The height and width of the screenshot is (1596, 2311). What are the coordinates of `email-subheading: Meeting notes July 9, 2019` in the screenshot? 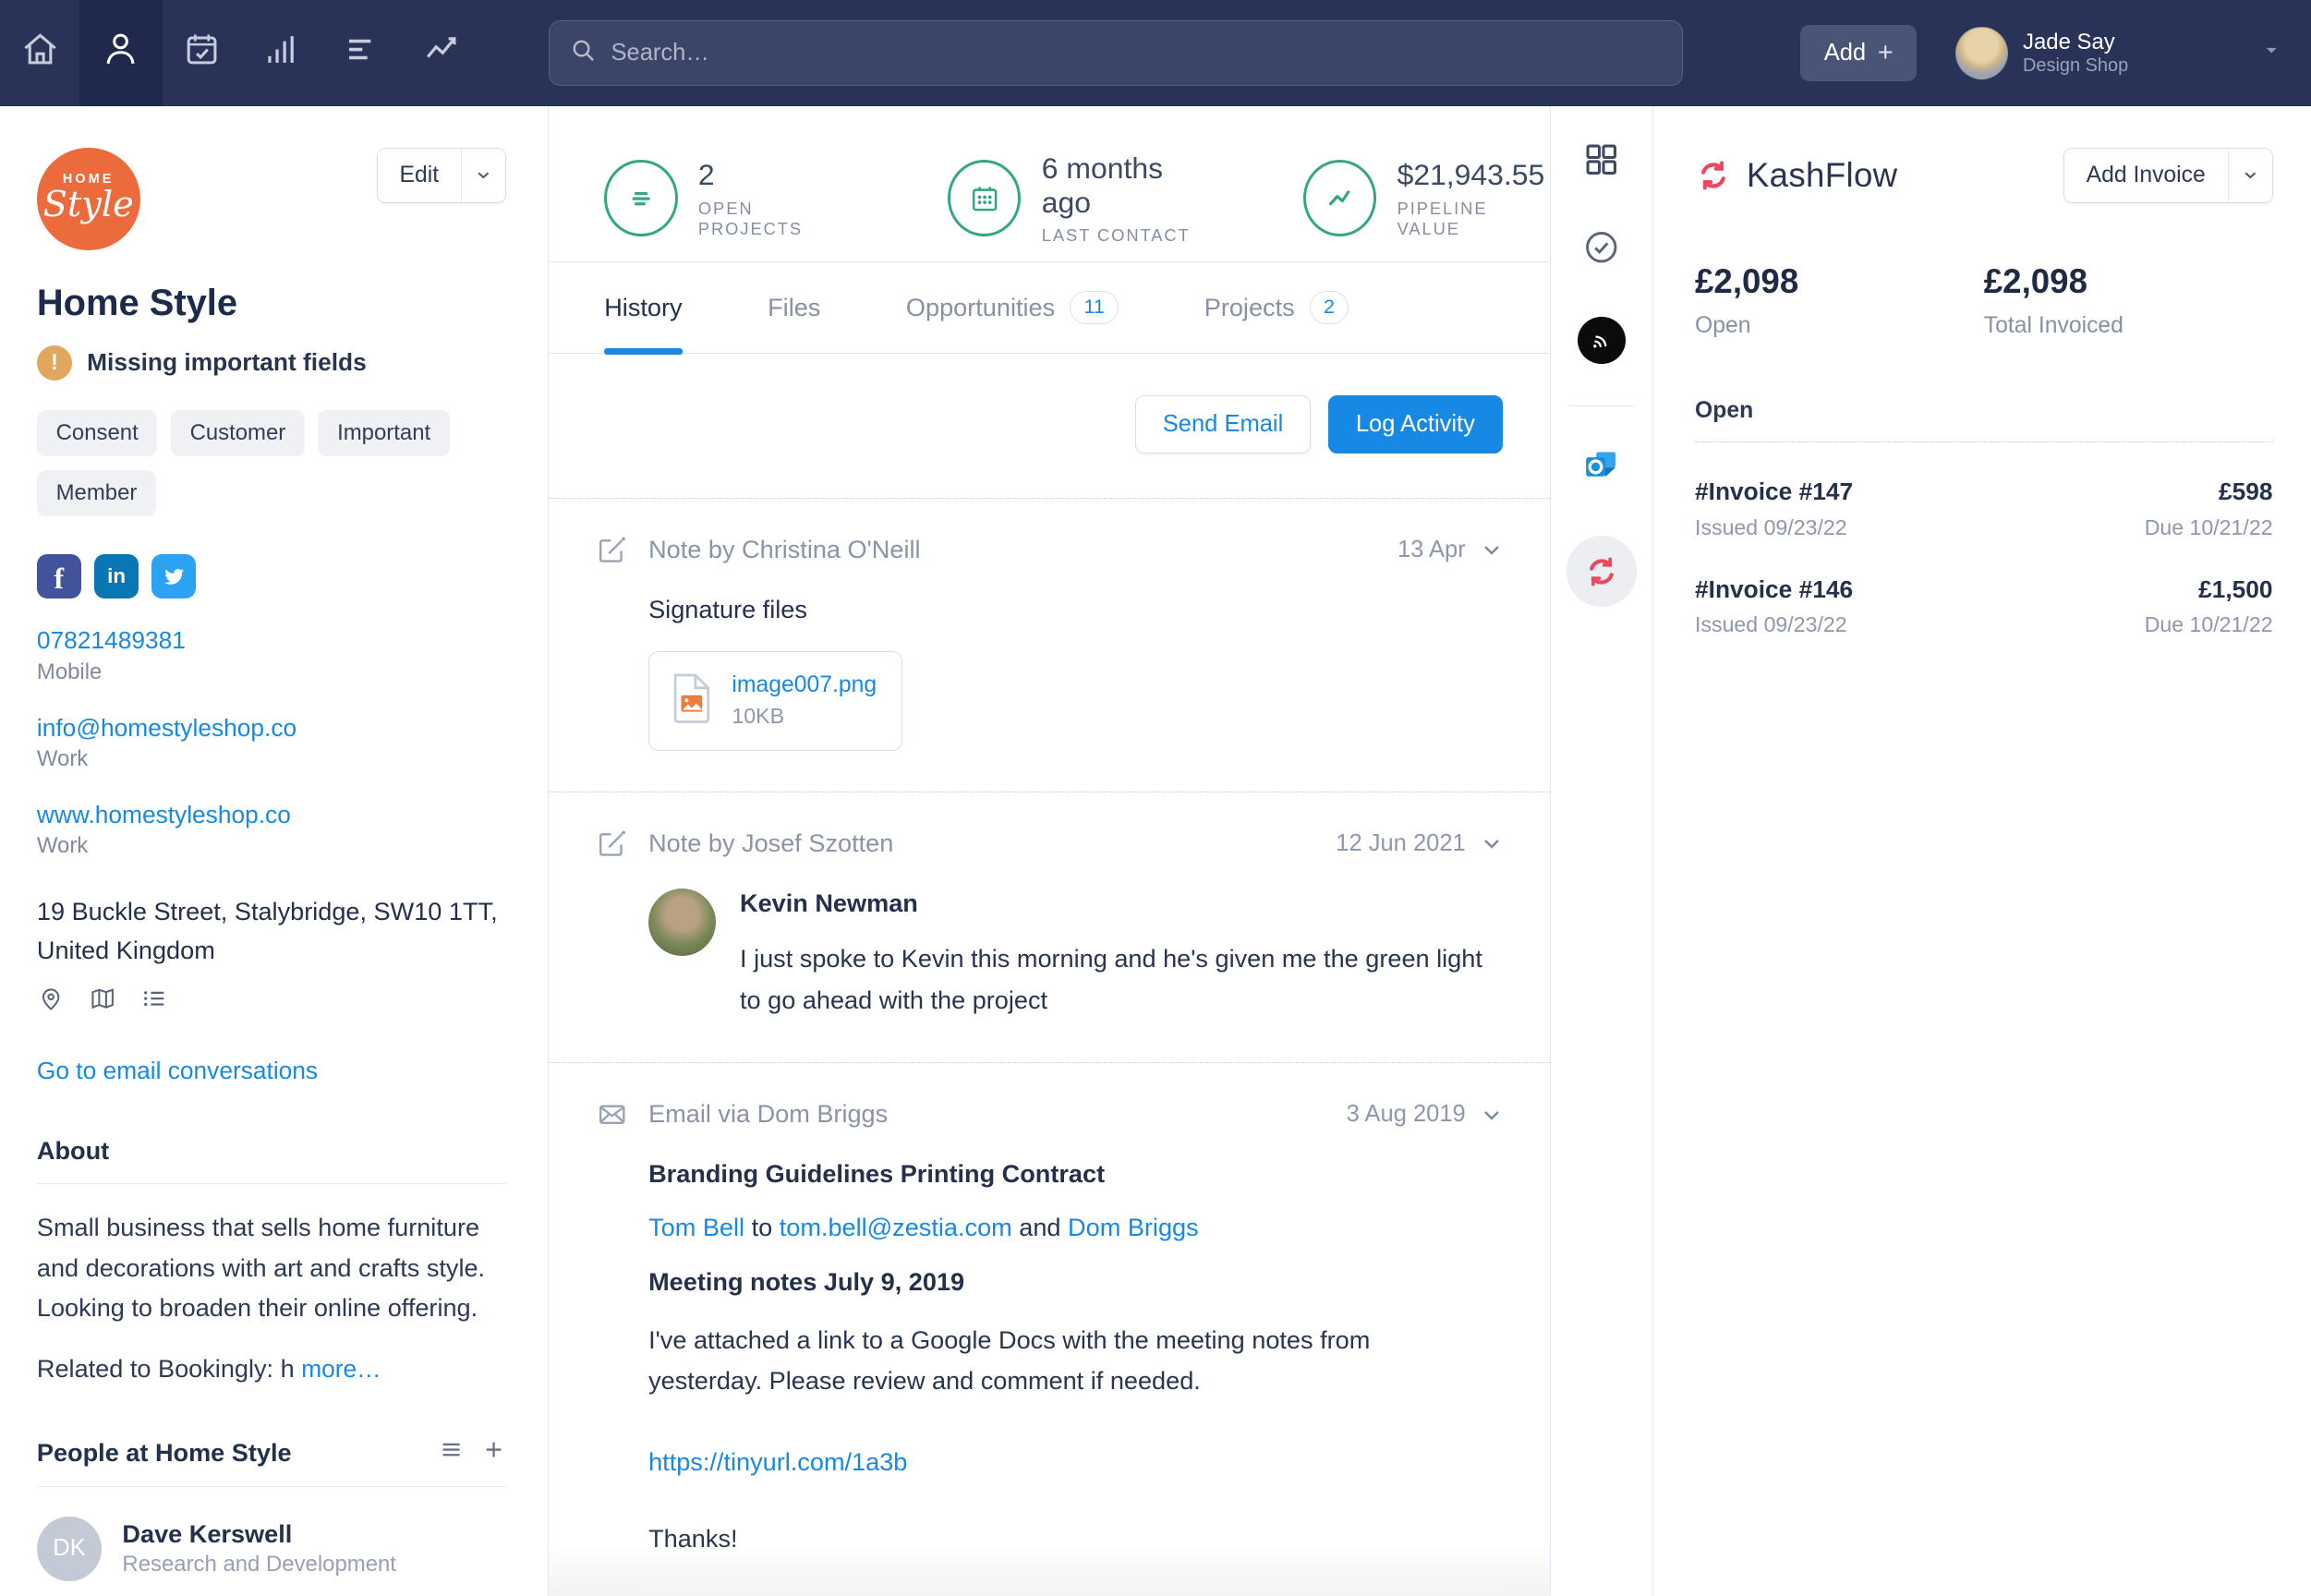 It's located at (806, 1281).